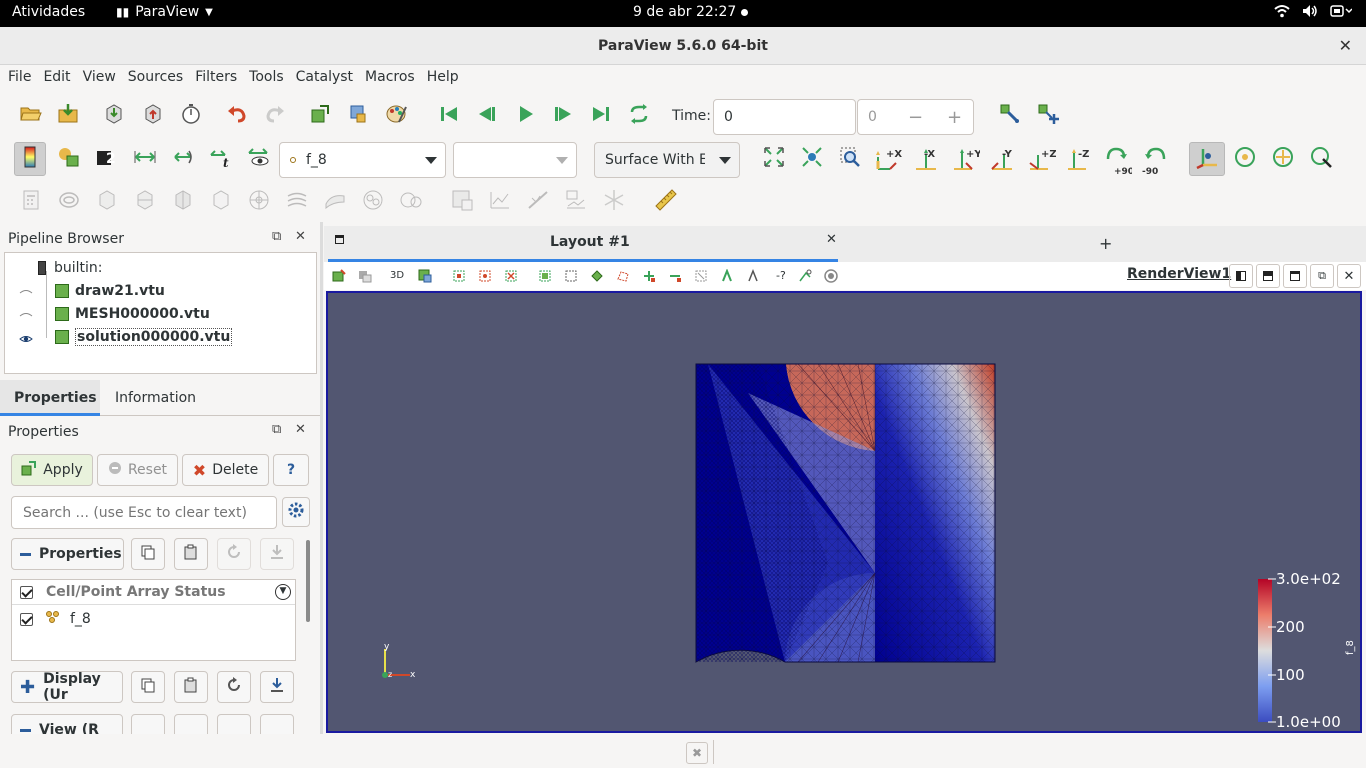  What do you see at coordinates (1207, 159) in the screenshot?
I see `show-orientation-axes-button` at bounding box center [1207, 159].